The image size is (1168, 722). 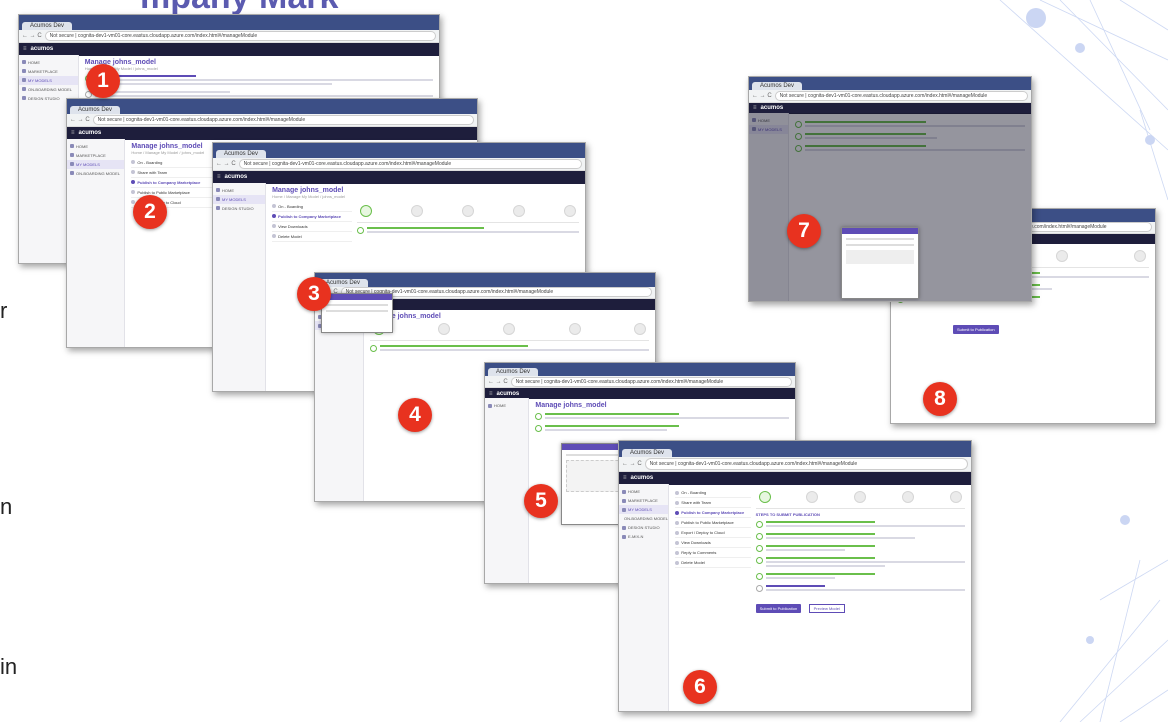 What do you see at coordinates (636, 537) in the screenshot?
I see `sidebar-label: E-MIX-N` at bounding box center [636, 537].